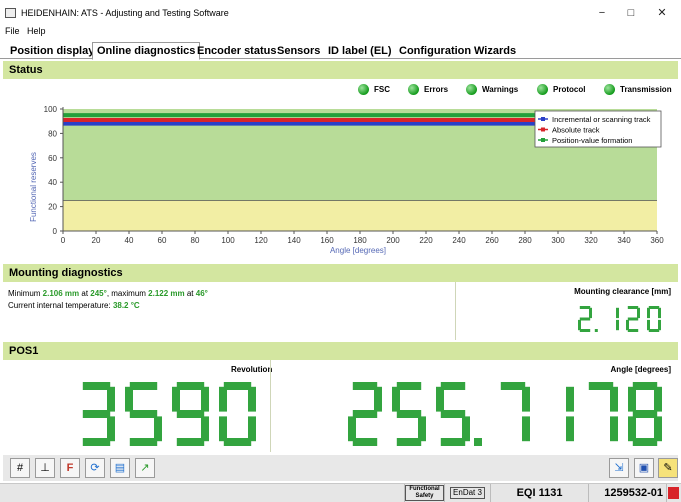  I want to click on wizard-icon: ✎, so click(668, 468).